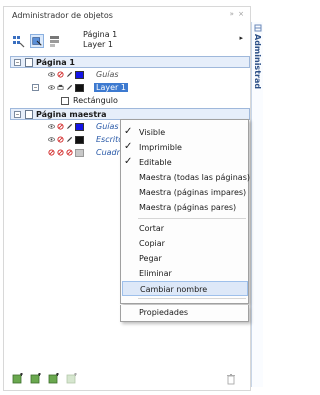  What do you see at coordinates (72, 379) in the screenshot?
I see `new-master-layer-even-icon` at bounding box center [72, 379].